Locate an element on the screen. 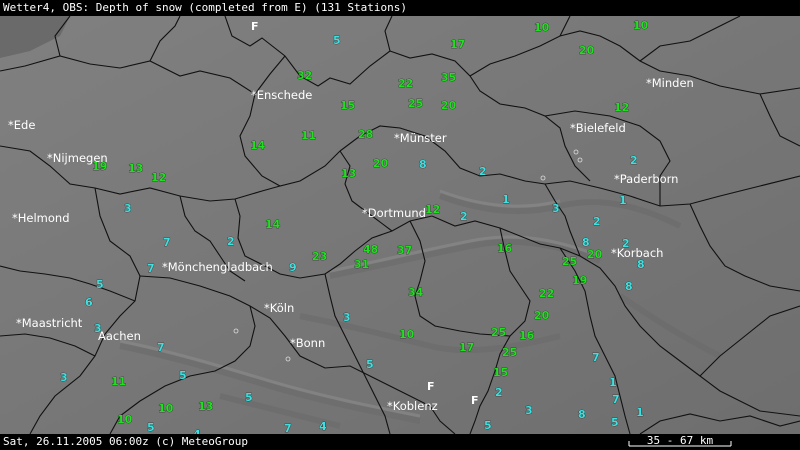  city-label: *Münster is located at coordinates (420, 138).